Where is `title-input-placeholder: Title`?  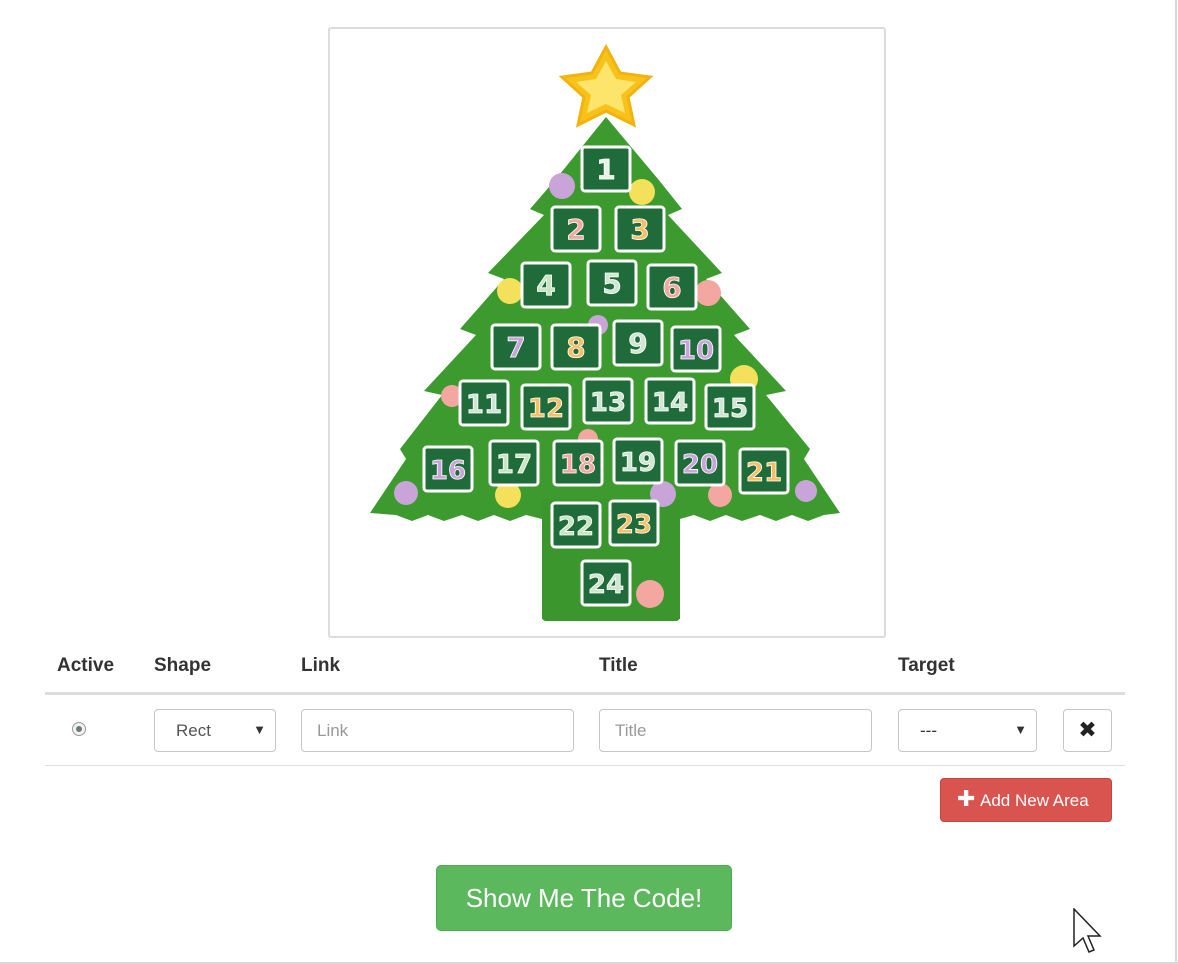 title-input-placeholder: Title is located at coordinates (631, 730).